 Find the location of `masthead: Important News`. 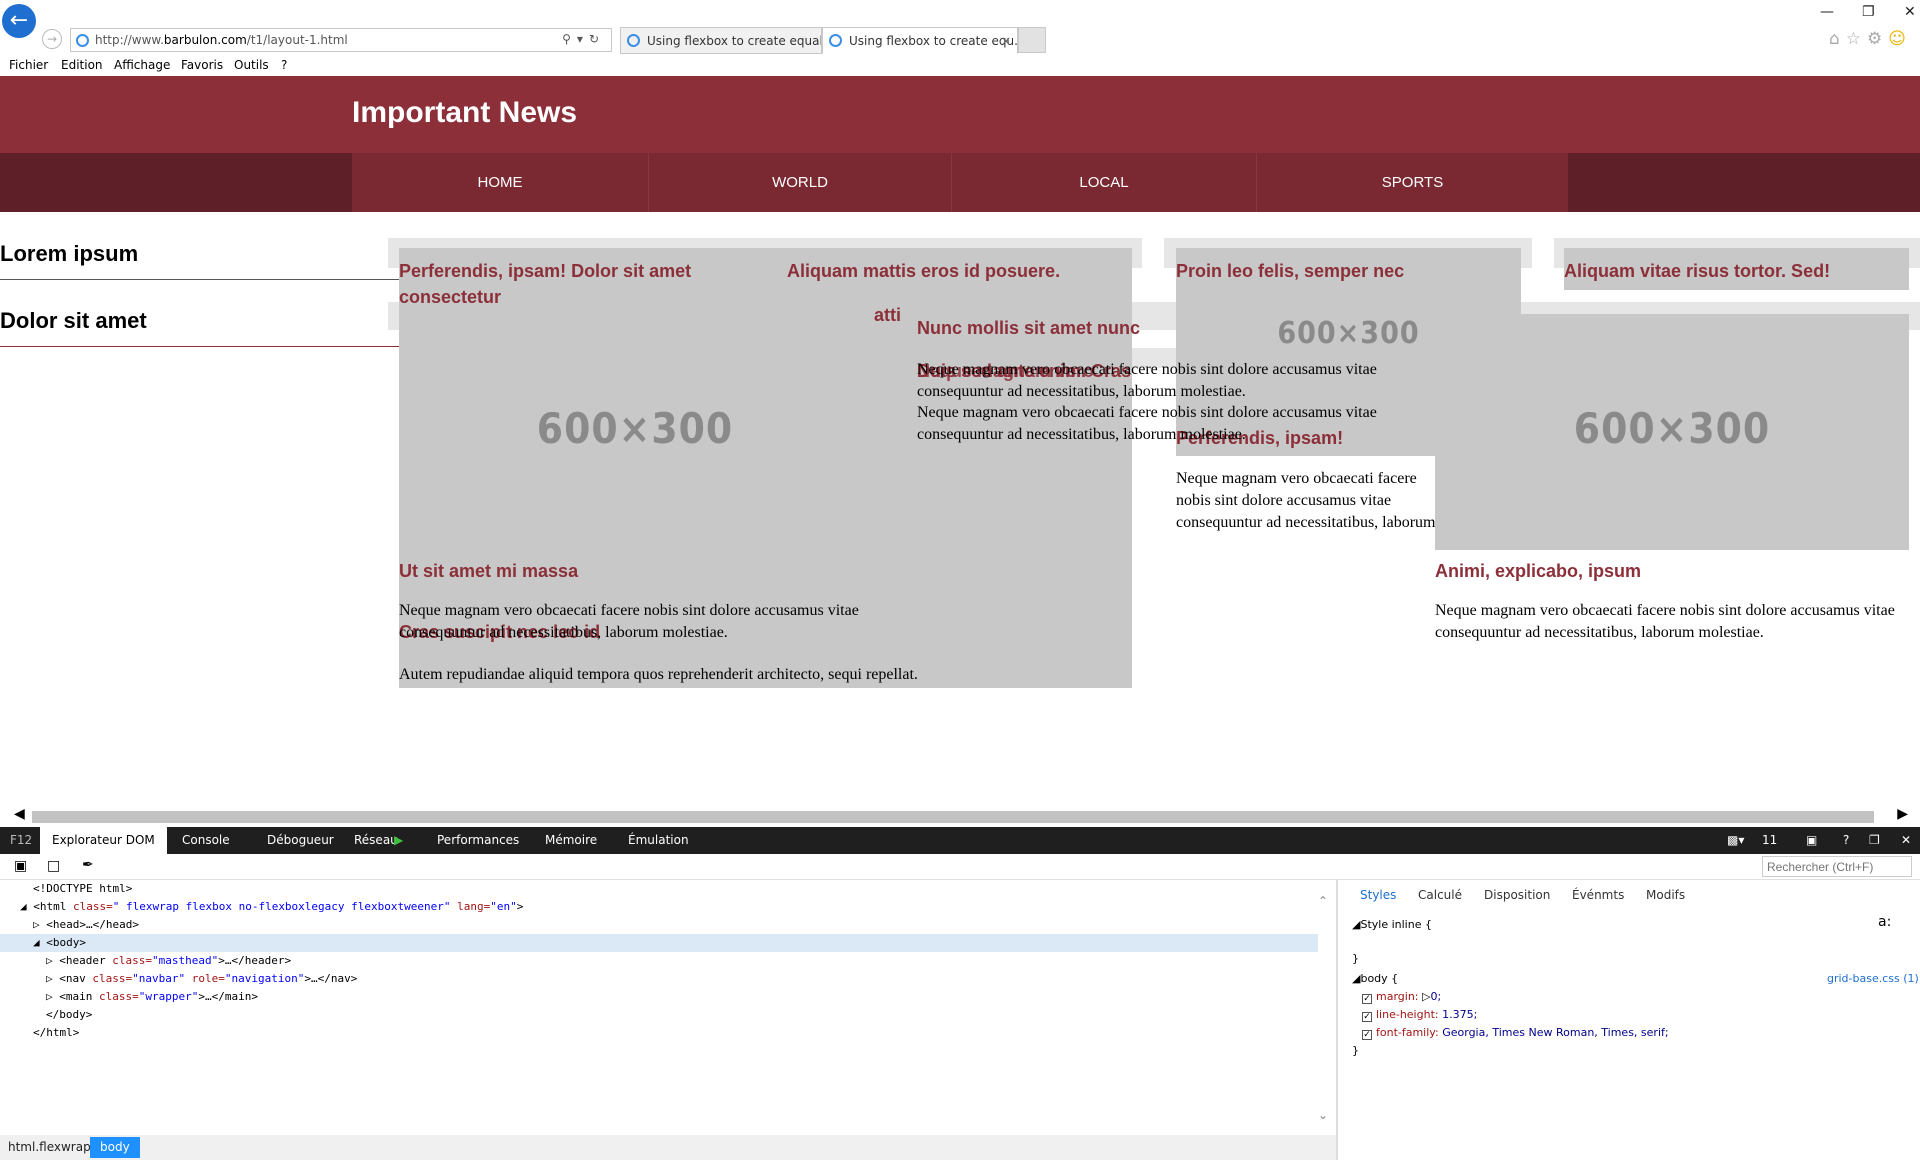

masthead: Important News is located at coordinates (960, 114).